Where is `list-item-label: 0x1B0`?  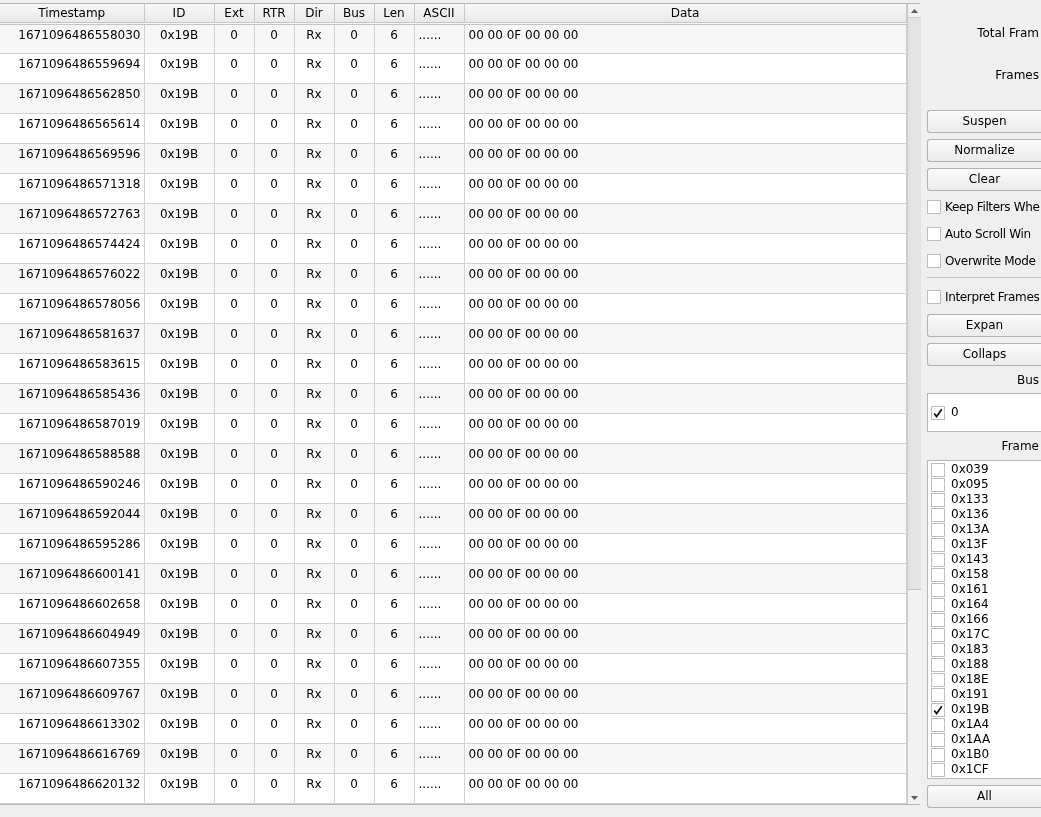
list-item-label: 0x1B0 is located at coordinates (970, 754).